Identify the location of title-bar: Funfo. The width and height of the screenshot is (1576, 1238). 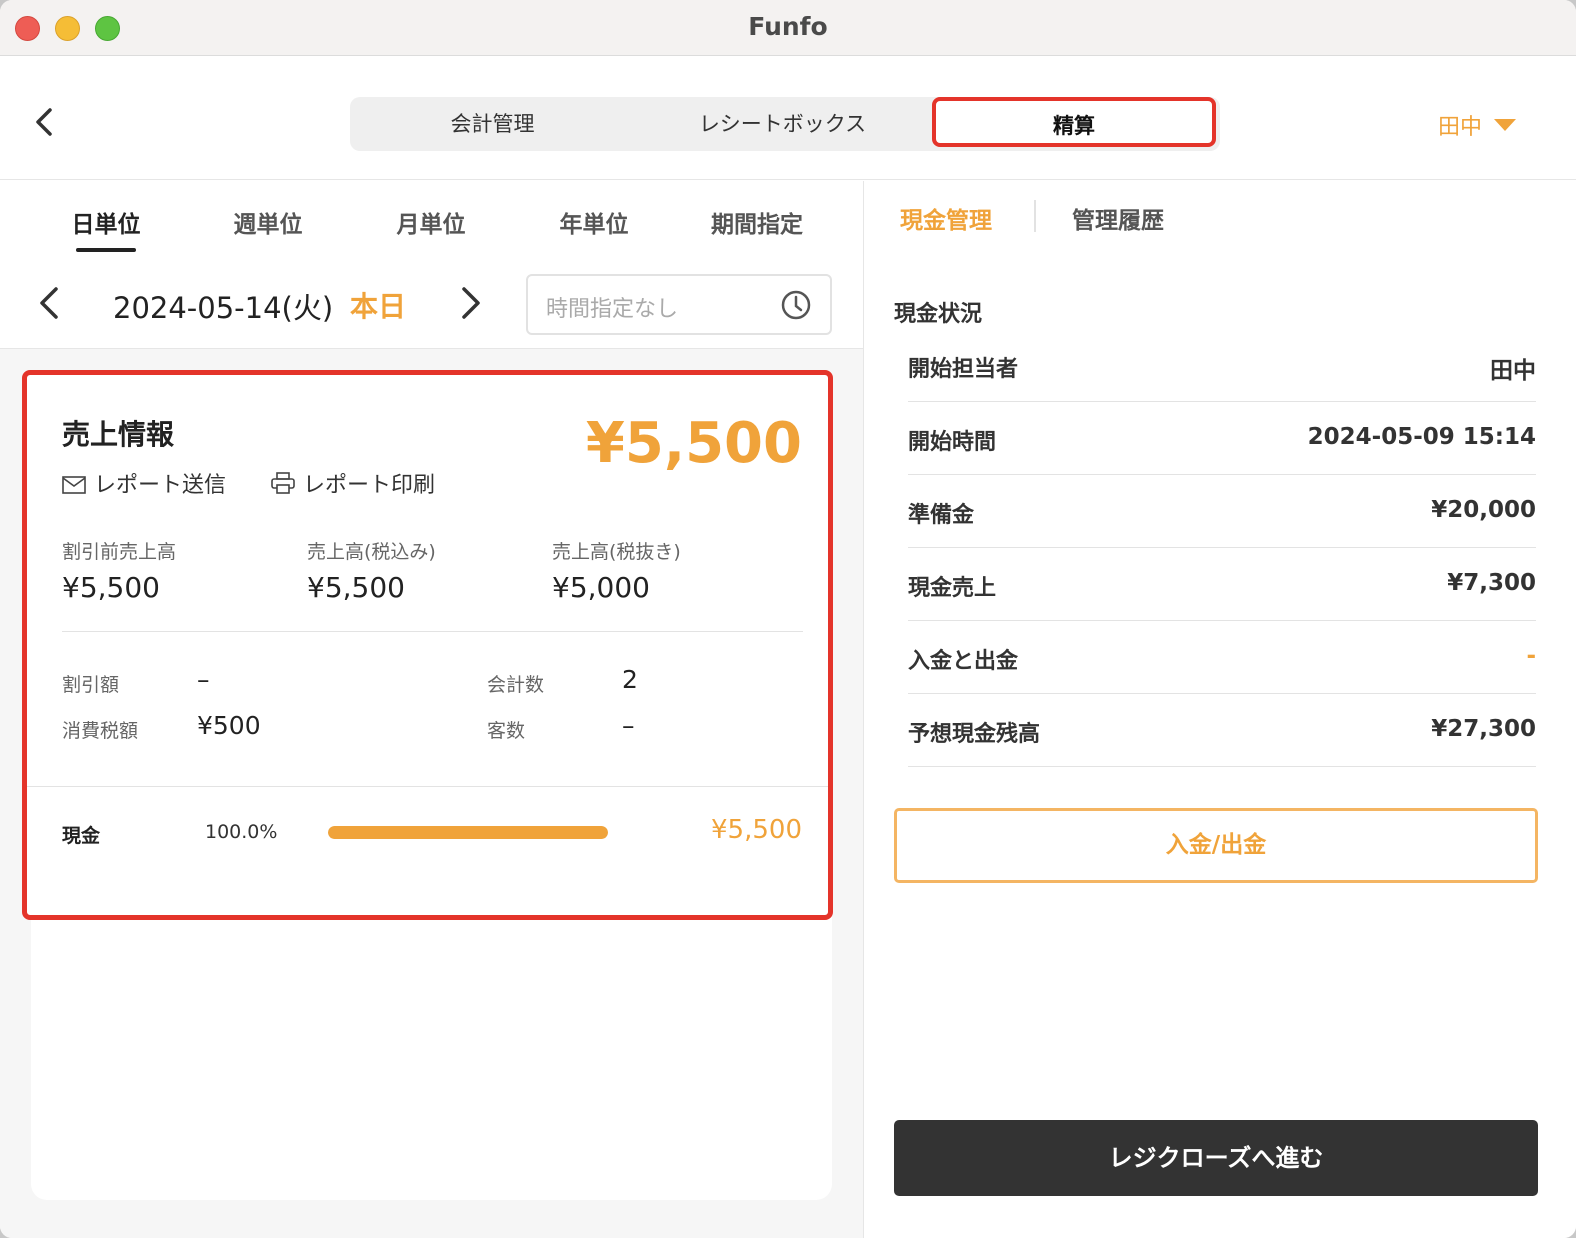
(788, 28).